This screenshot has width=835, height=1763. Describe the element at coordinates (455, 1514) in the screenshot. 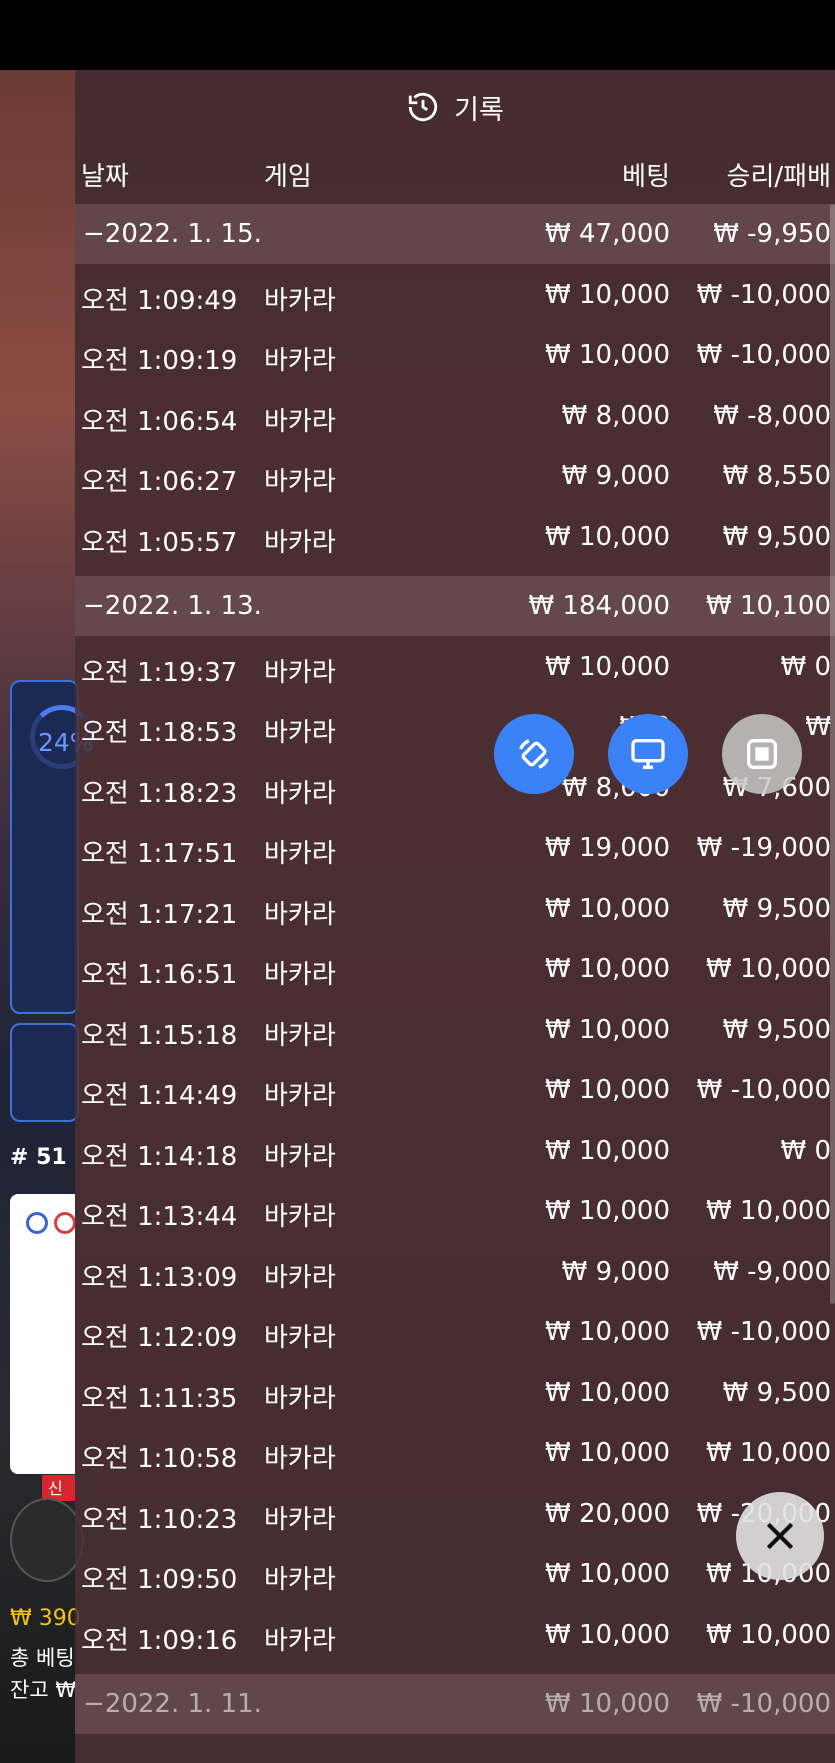

I see `history-row: 오전 1:10:23바카라₩ 20,000₩ -20,000` at that location.